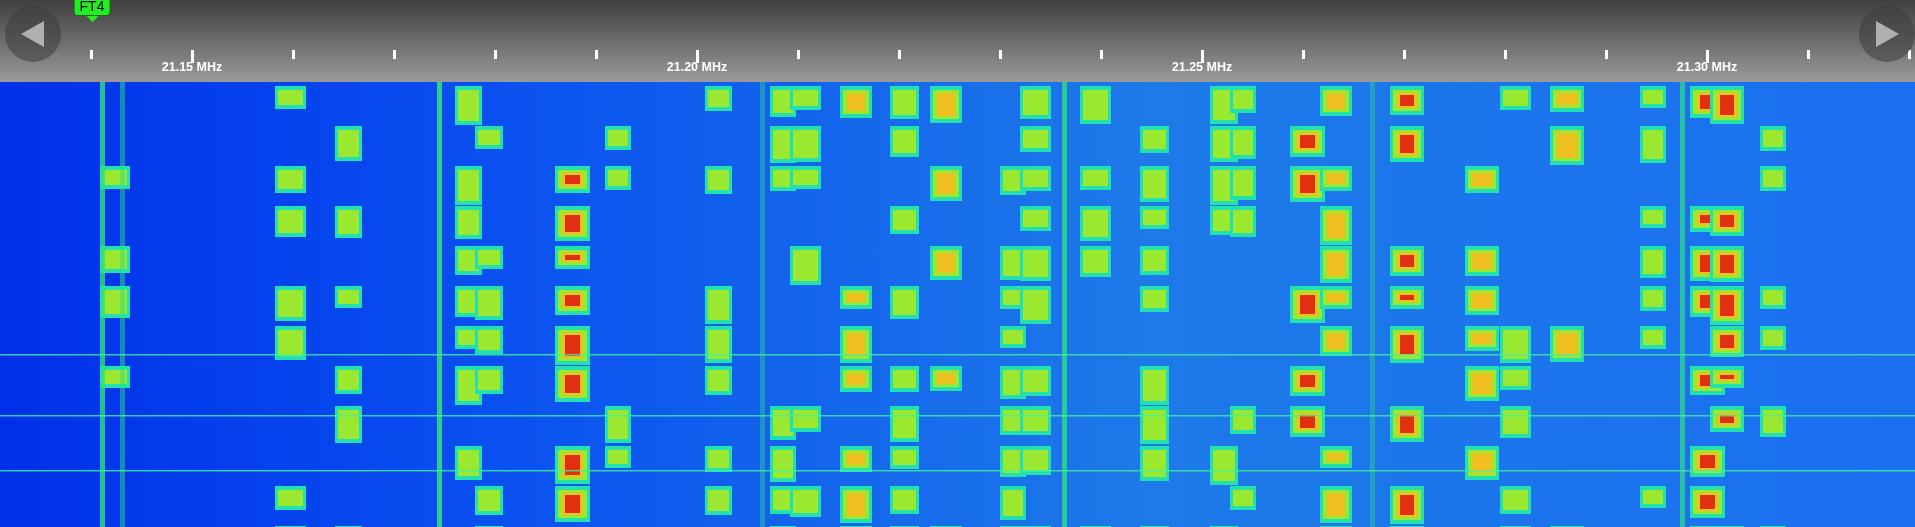 Image resolution: width=1915 pixels, height=527 pixels. I want to click on play-left-icon, so click(33, 34).